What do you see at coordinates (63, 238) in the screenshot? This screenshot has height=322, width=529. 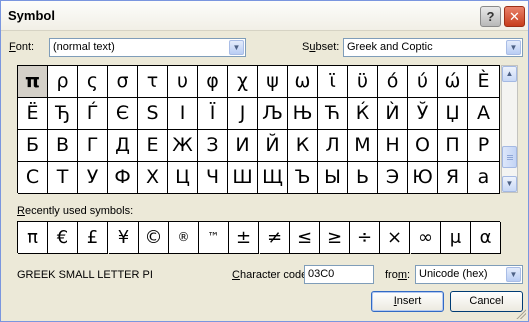 I see `recent-symbol-cell: €` at bounding box center [63, 238].